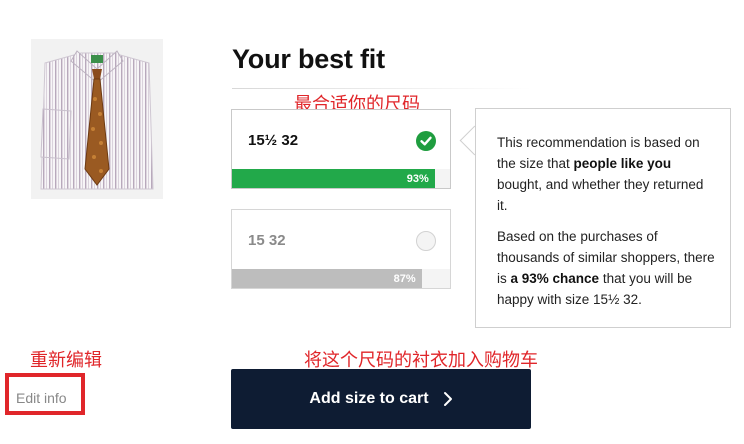  Describe the element at coordinates (41, 398) in the screenshot. I see `edit-info-link: Edit info` at that location.